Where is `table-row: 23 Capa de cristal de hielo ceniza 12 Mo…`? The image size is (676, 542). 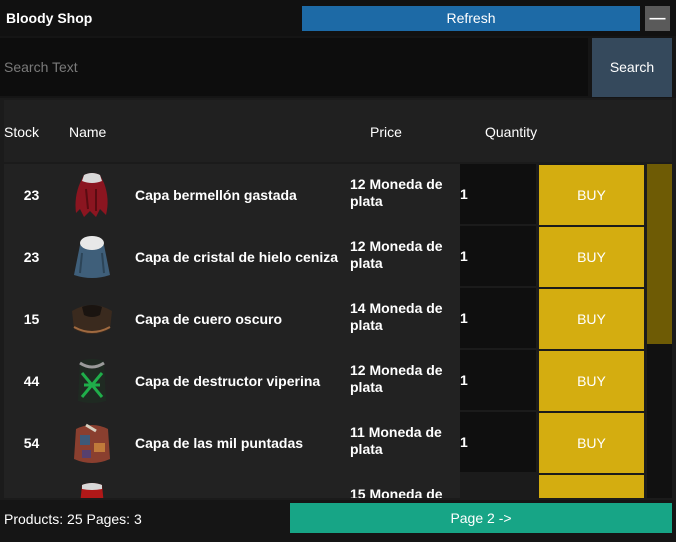
table-row: 23 Capa de cristal de hielo ceniza 12 Mo… is located at coordinates (338, 257).